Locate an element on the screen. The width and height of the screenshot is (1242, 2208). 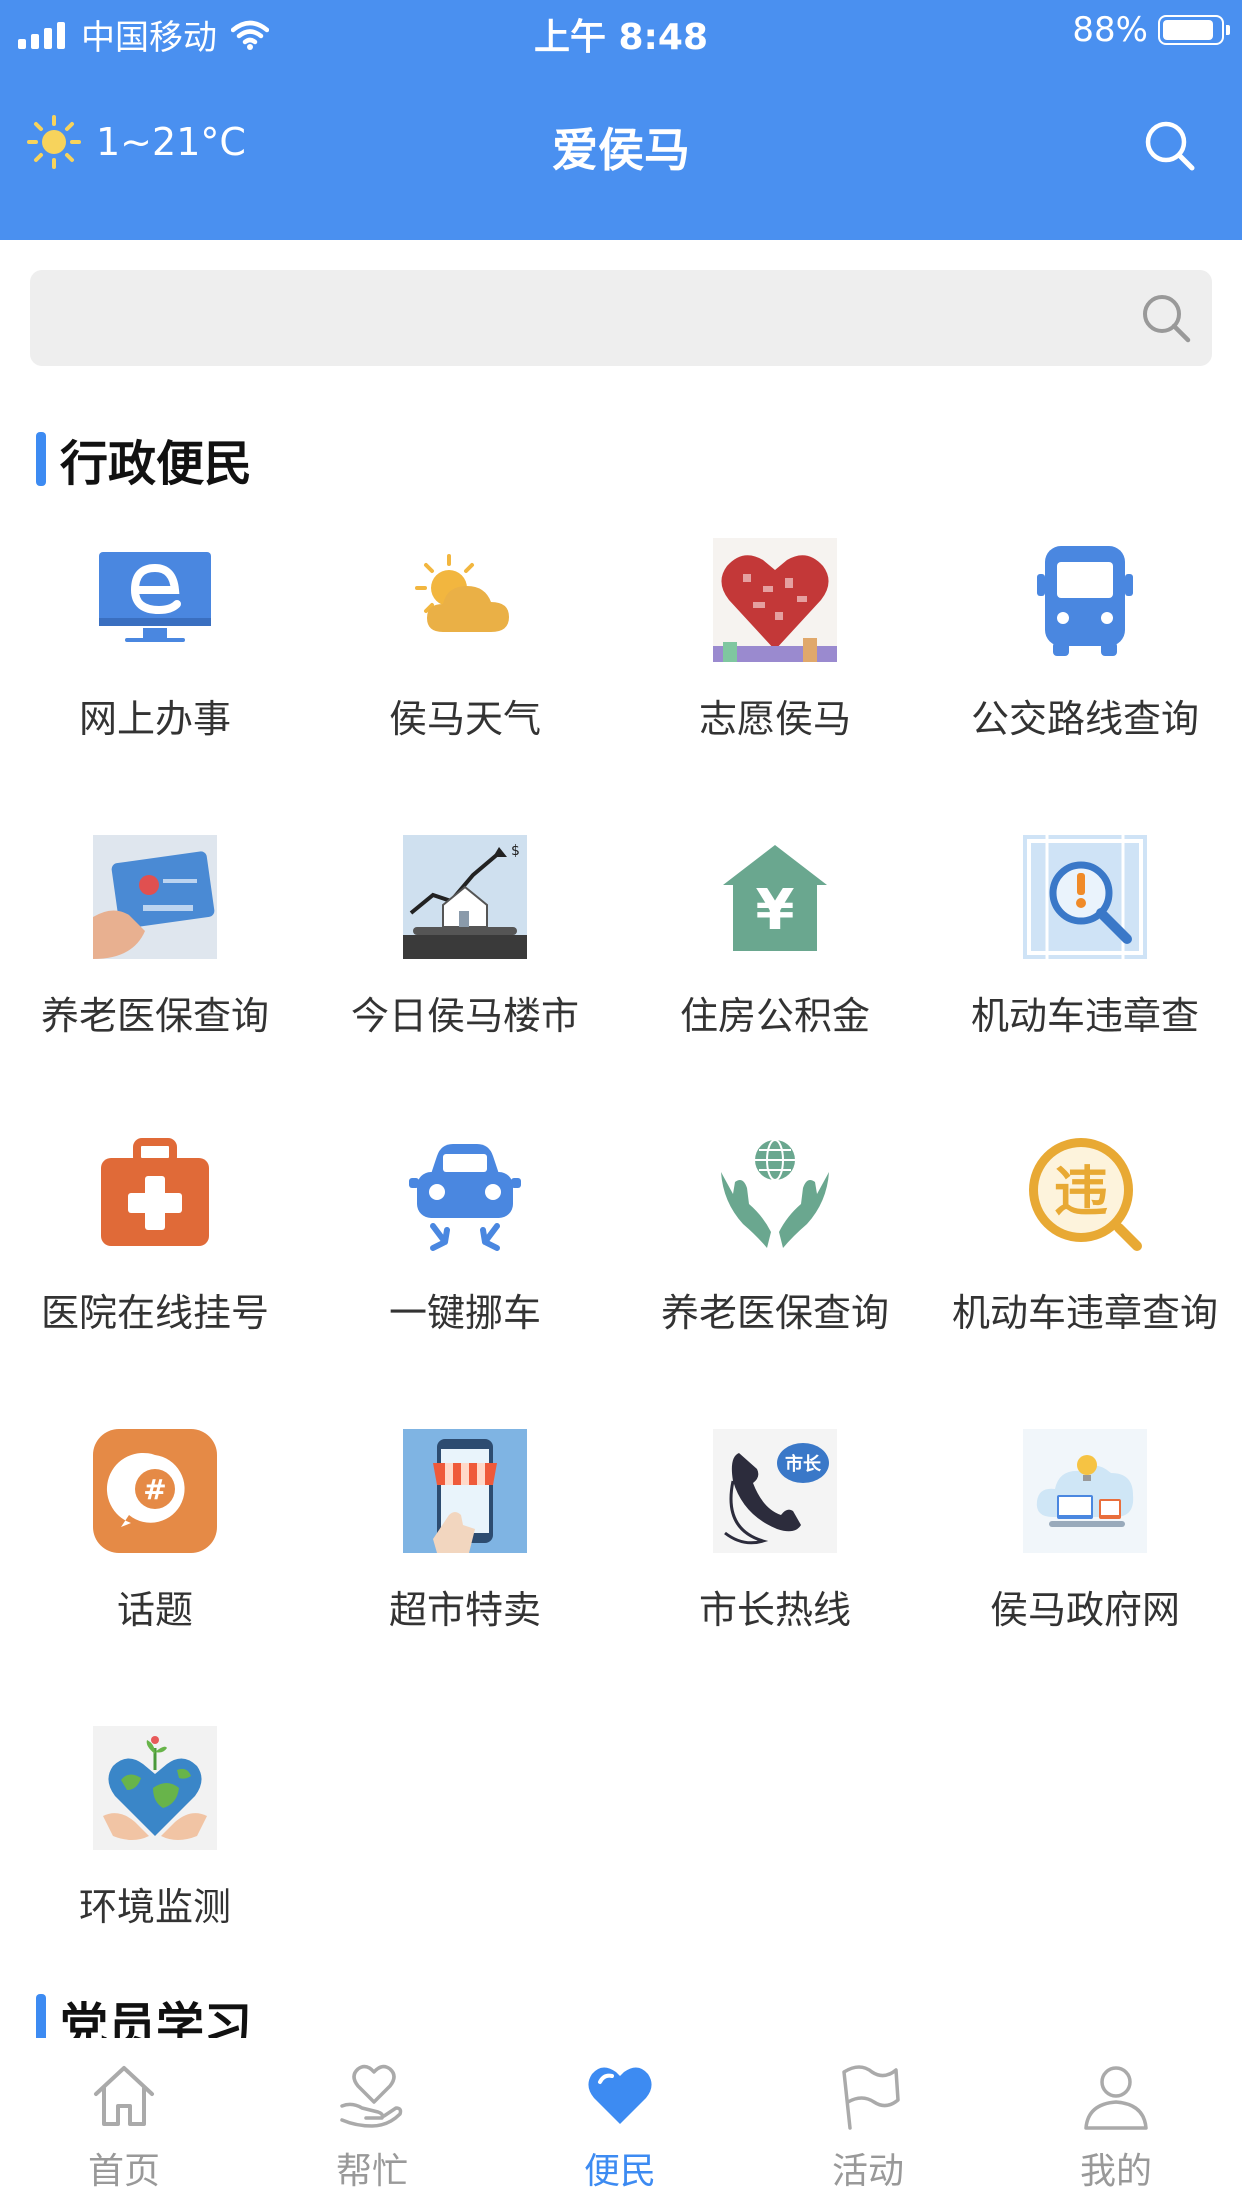
nav-bar: 1~21°C 爱侯马 is located at coordinates (621, 145).